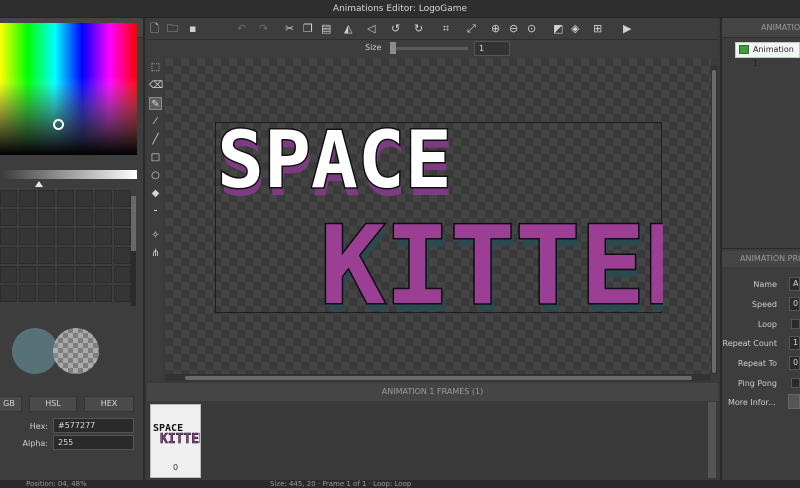 The height and width of the screenshot is (488, 800). I want to click on brightness-slider, so click(68, 174).